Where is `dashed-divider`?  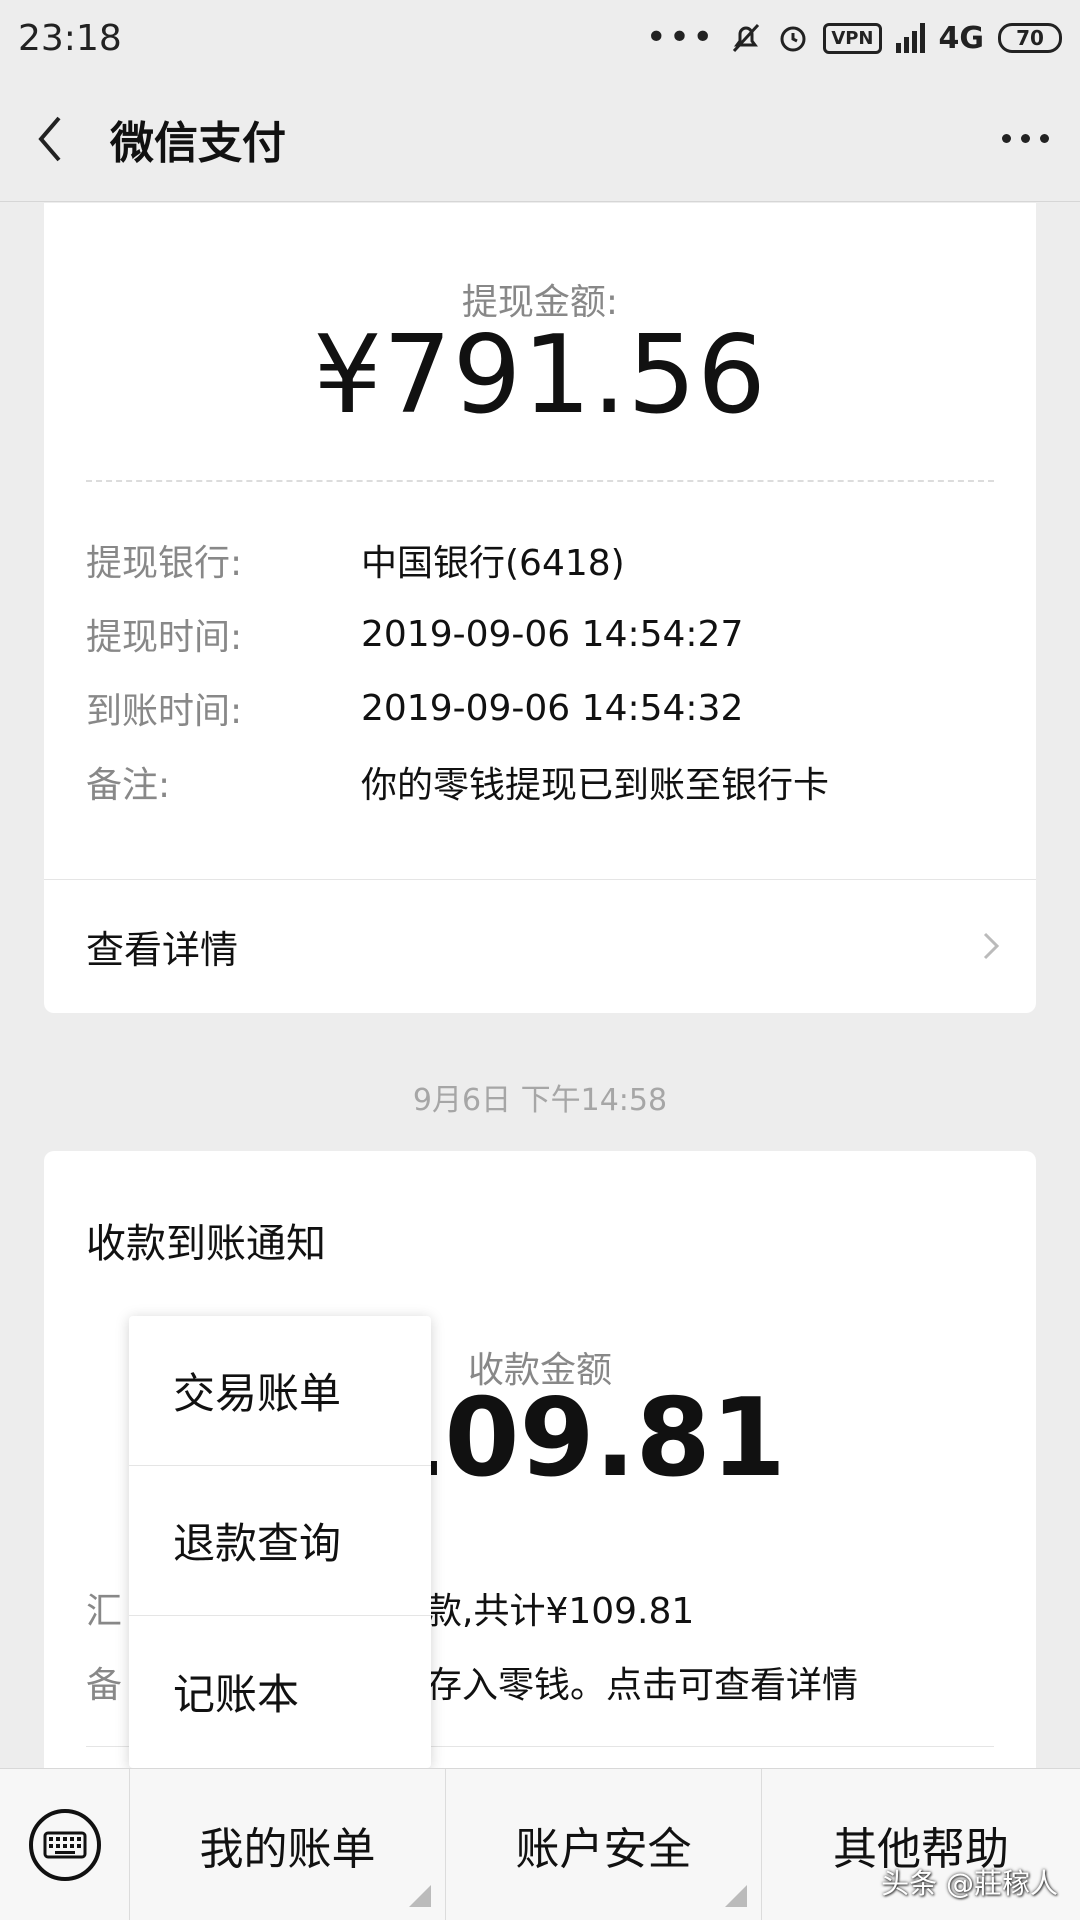 dashed-divider is located at coordinates (540, 481).